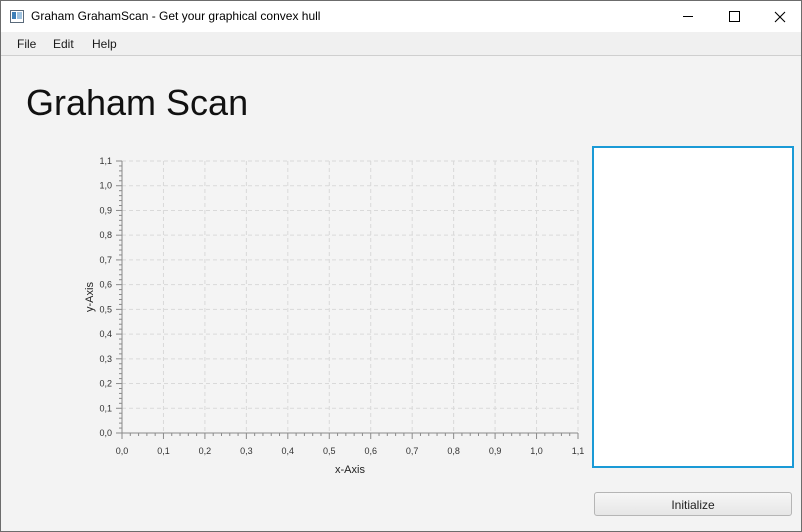 The width and height of the screenshot is (802, 532). Describe the element at coordinates (329, 451) in the screenshot. I see `x-tick-label: 0,5` at that location.